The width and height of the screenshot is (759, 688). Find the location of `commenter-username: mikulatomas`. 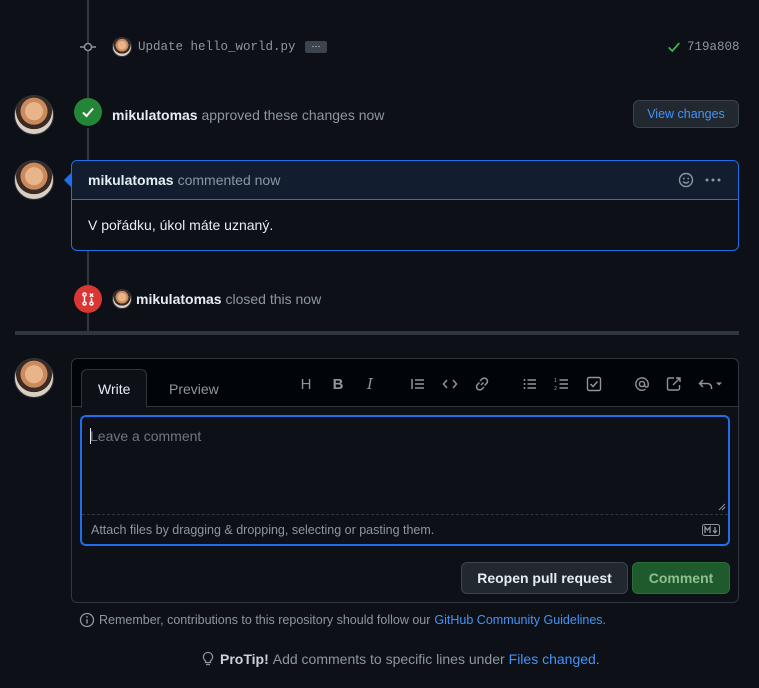

commenter-username: mikulatomas is located at coordinates (131, 180).